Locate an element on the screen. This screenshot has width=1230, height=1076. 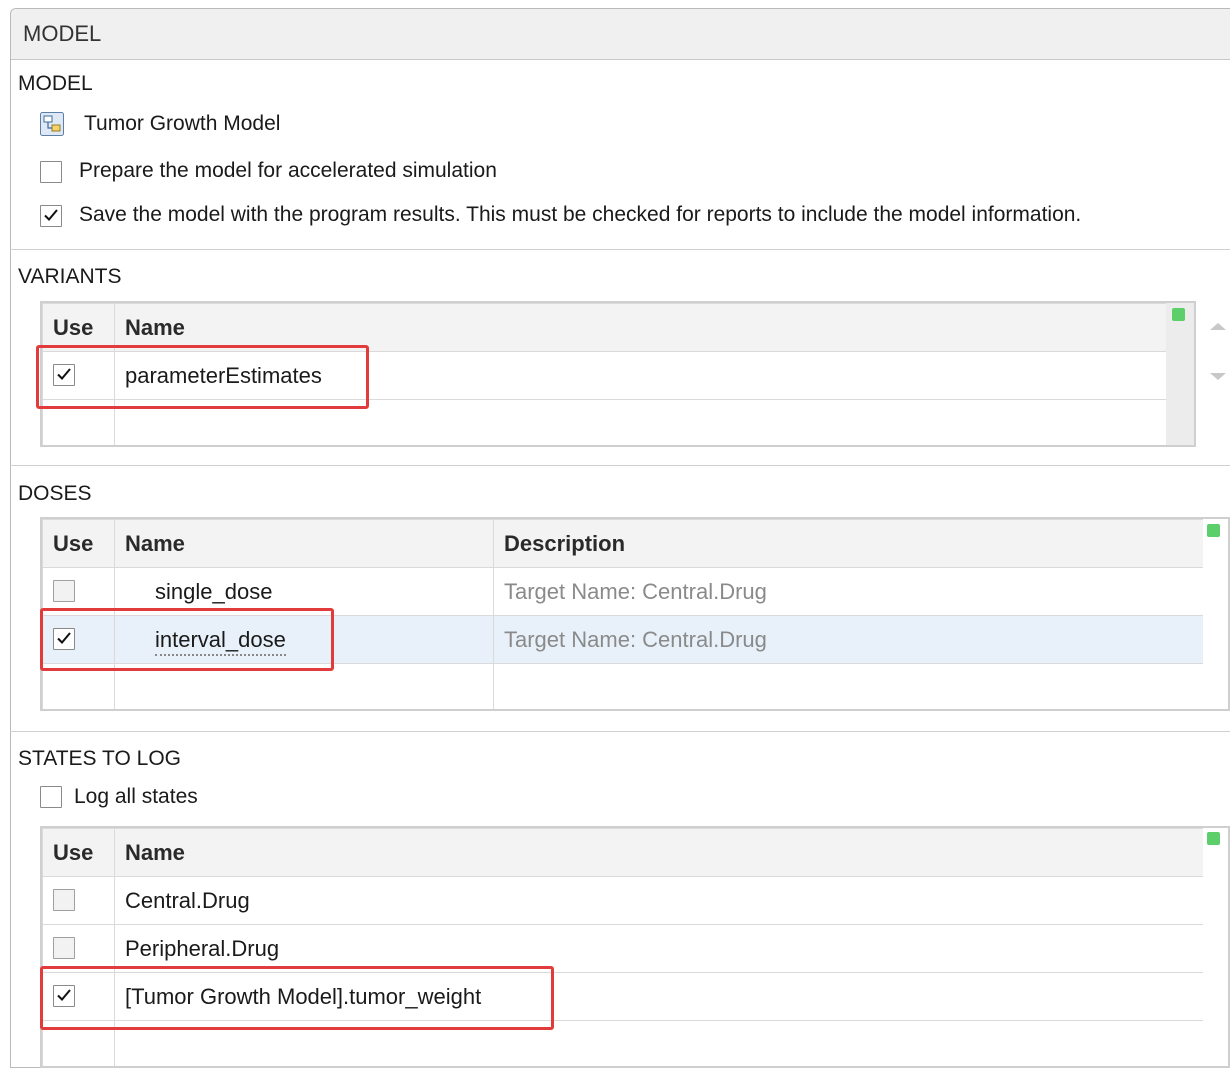
model-section-title: MODEL is located at coordinates (55, 83).